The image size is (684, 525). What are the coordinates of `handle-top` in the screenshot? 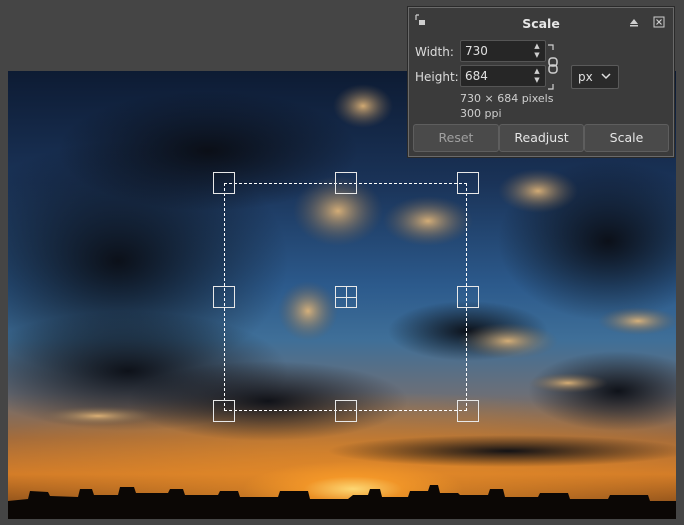 It's located at (346, 183).